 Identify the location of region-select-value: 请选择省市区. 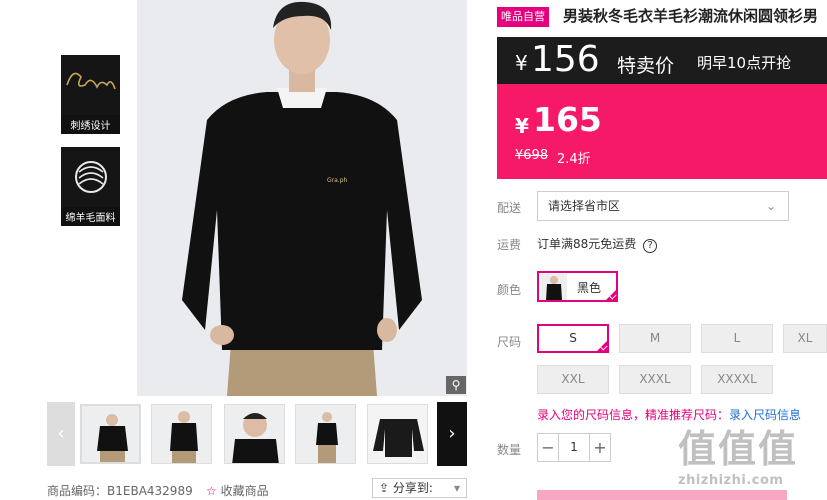
(584, 206).